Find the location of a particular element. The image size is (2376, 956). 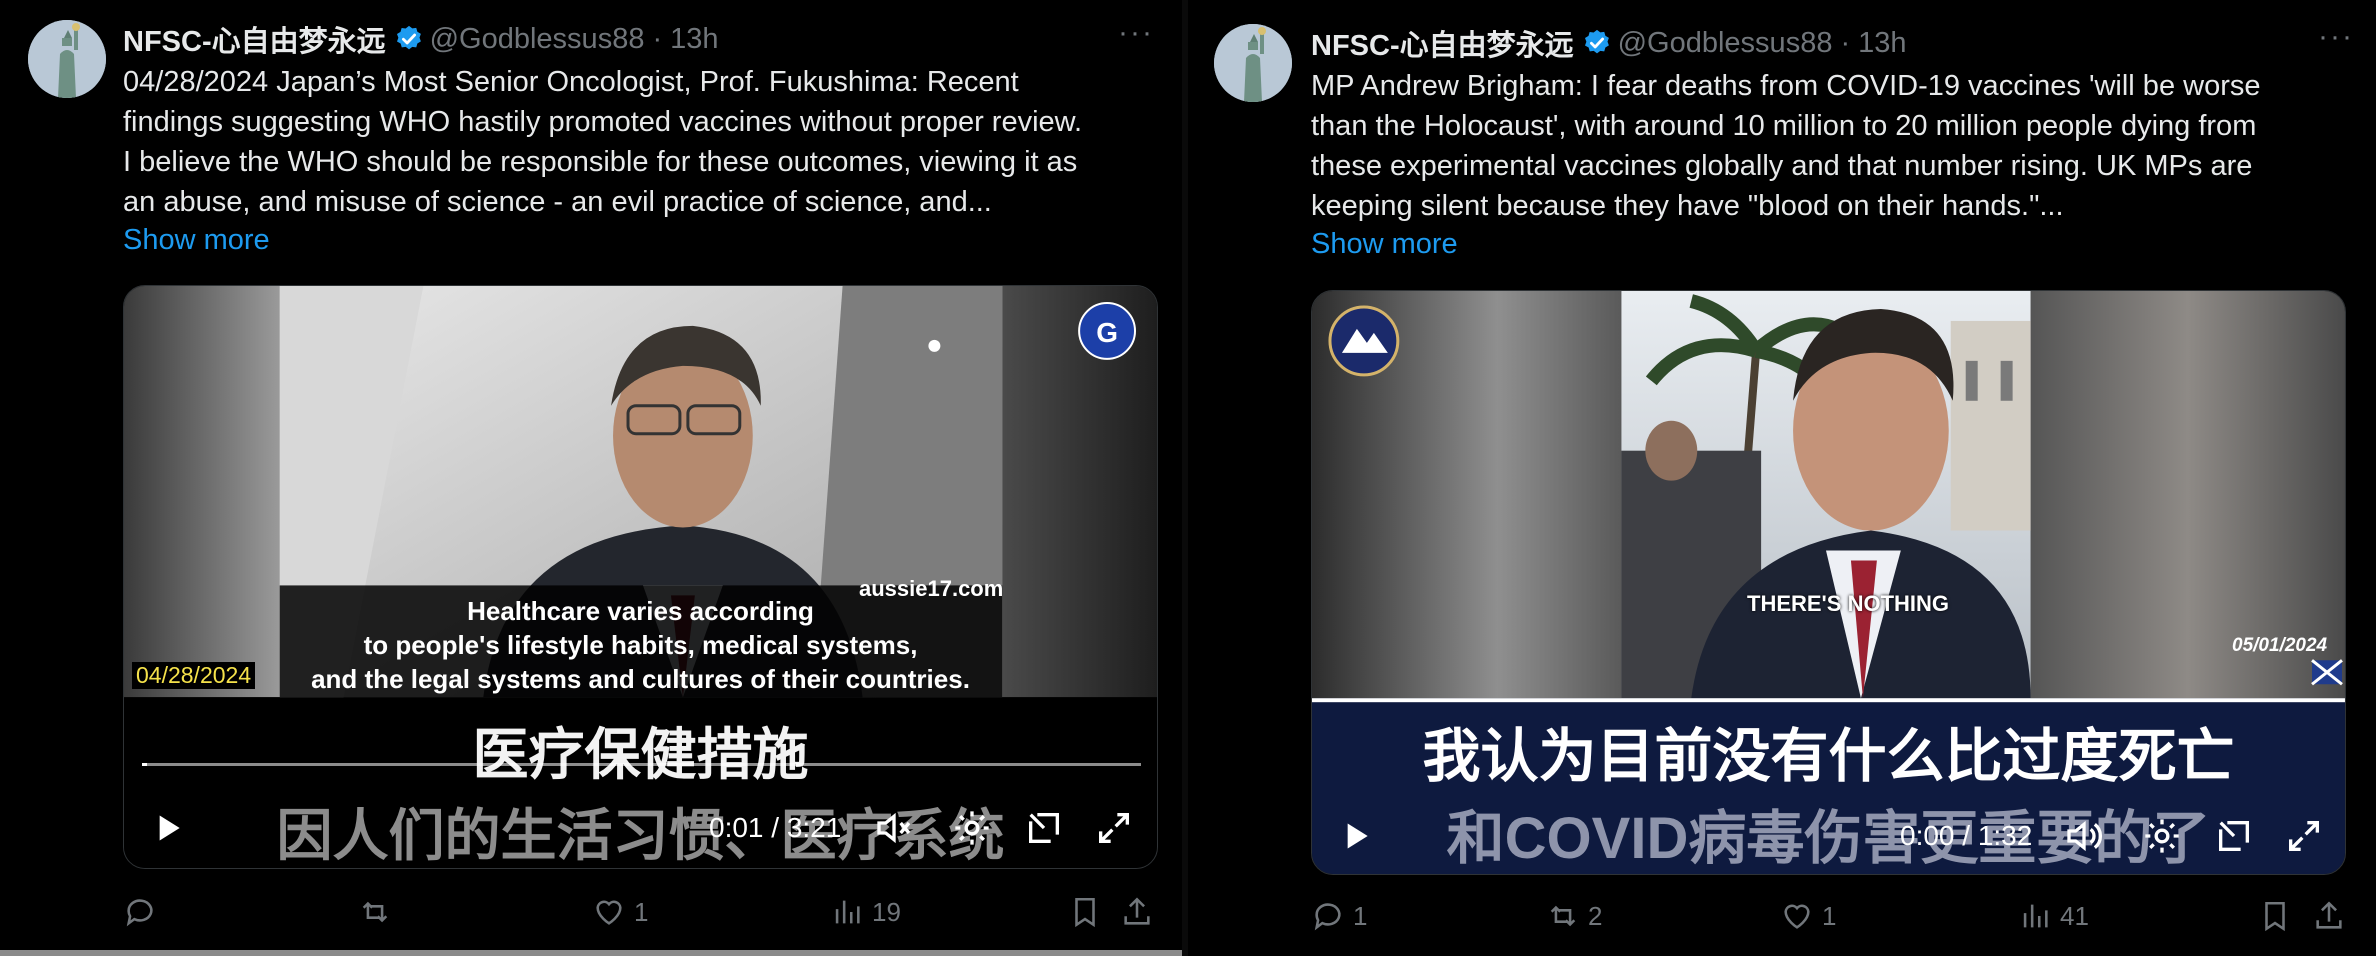

views-button: 19 is located at coordinates (865, 912).